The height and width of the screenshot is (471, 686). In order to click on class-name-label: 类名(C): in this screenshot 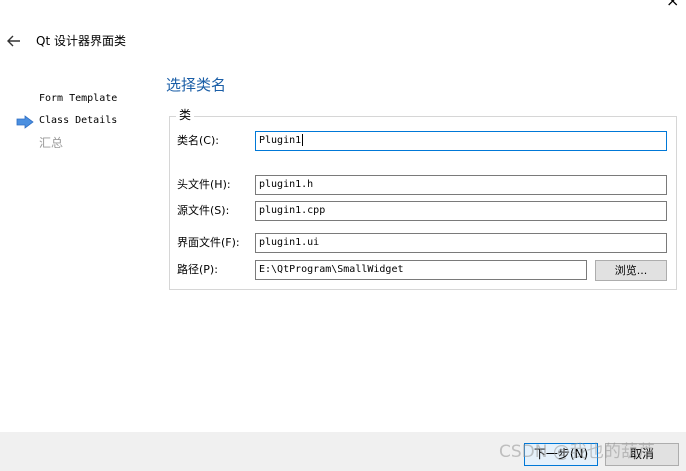, I will do `click(198, 140)`.